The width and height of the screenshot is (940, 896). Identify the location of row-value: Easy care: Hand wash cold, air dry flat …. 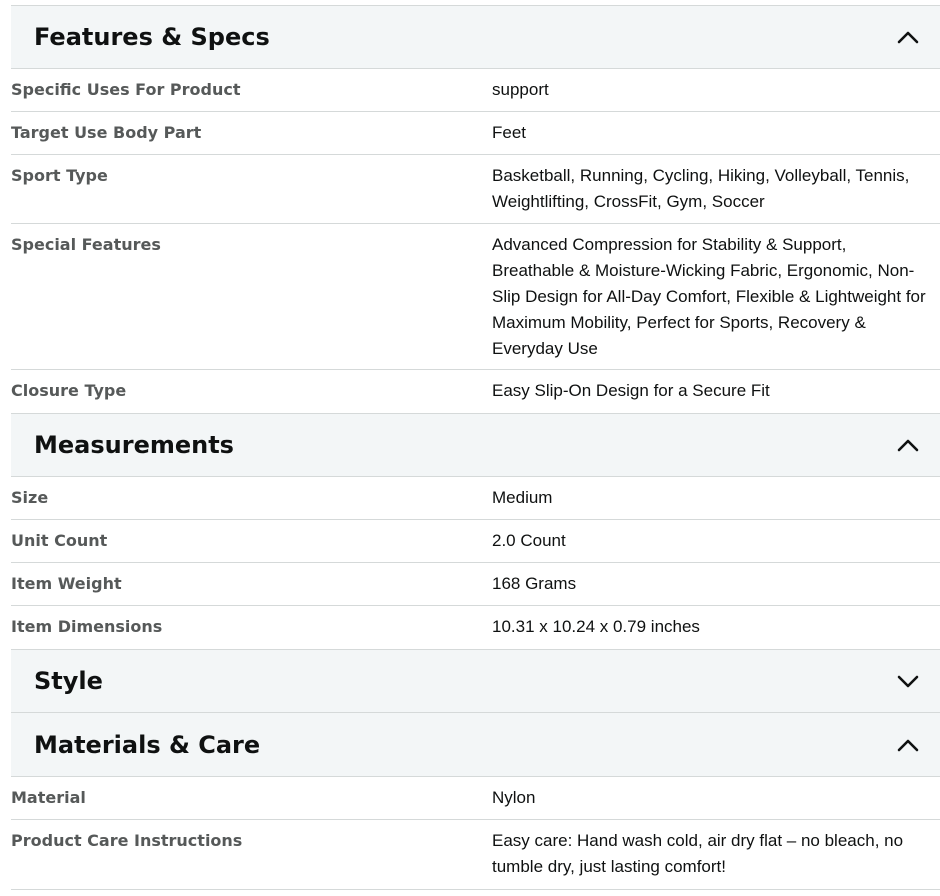
(698, 853).